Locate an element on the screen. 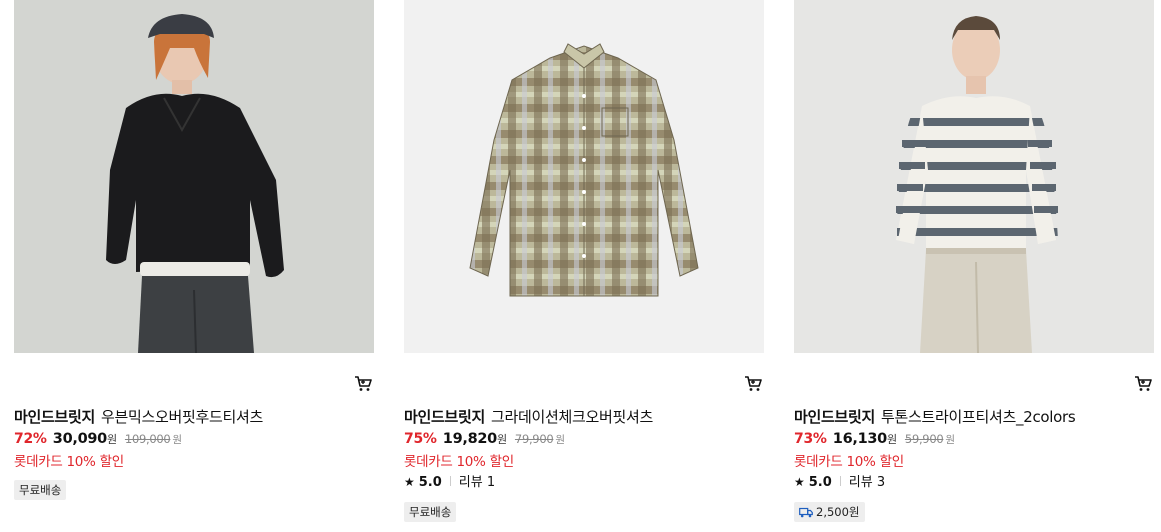 The image size is (1161, 532). product-name: 우븐믹스오버핏후드티셔츠 is located at coordinates (182, 417).